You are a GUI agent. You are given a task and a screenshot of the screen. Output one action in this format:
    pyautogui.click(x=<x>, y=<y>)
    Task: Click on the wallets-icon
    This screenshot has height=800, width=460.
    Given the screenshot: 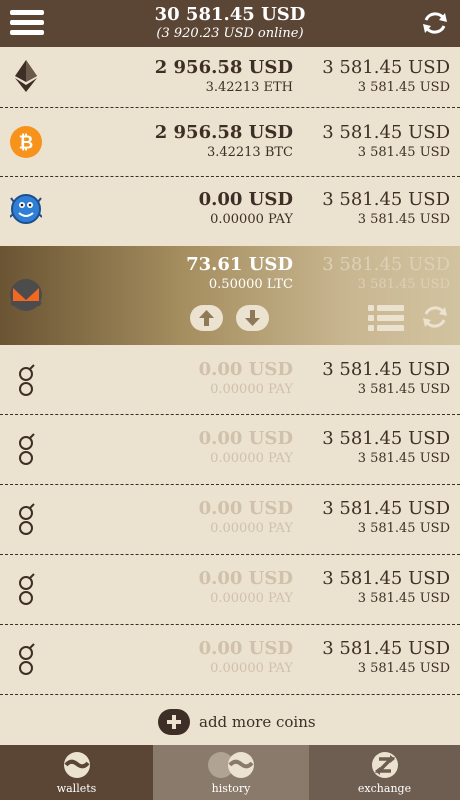 What is the action you would take?
    pyautogui.click(x=76, y=765)
    